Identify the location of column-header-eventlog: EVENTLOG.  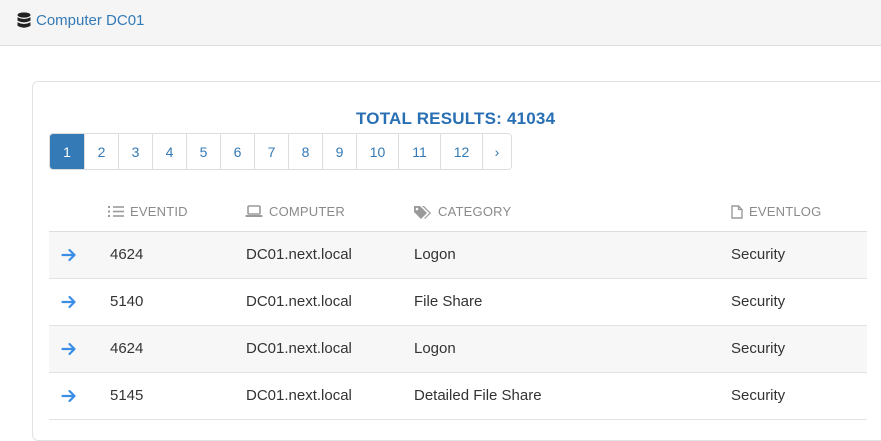
(776, 211).